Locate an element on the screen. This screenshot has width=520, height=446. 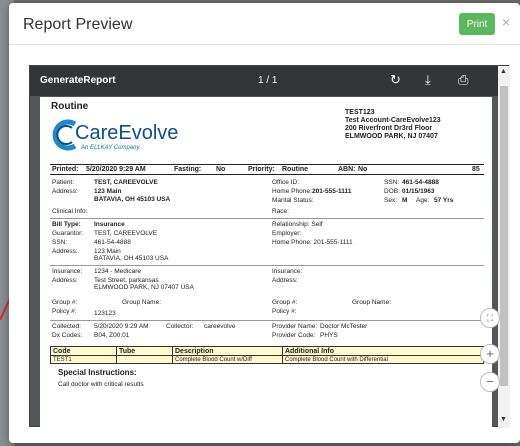
scroll-up-icon: ▲ is located at coordinates (503, 71).